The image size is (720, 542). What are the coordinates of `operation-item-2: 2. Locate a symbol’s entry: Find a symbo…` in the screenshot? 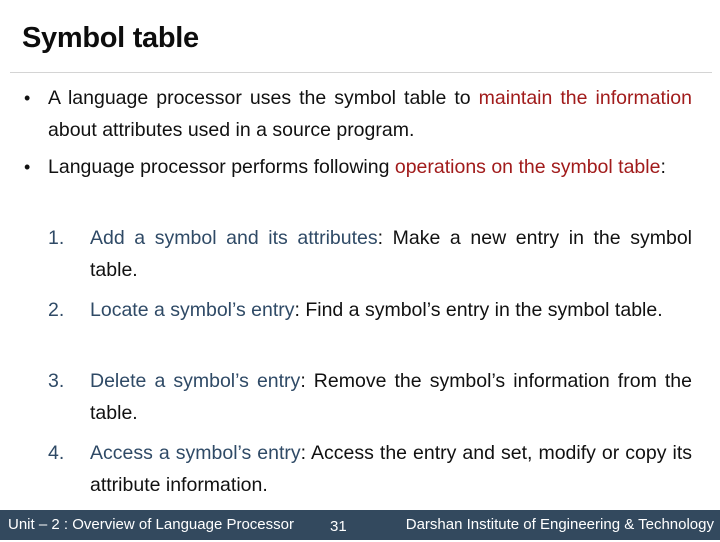 It's located at (370, 310).